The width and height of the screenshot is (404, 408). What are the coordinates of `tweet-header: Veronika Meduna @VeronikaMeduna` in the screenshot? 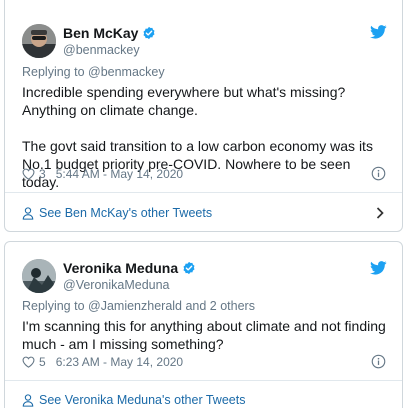 It's located at (203, 270).